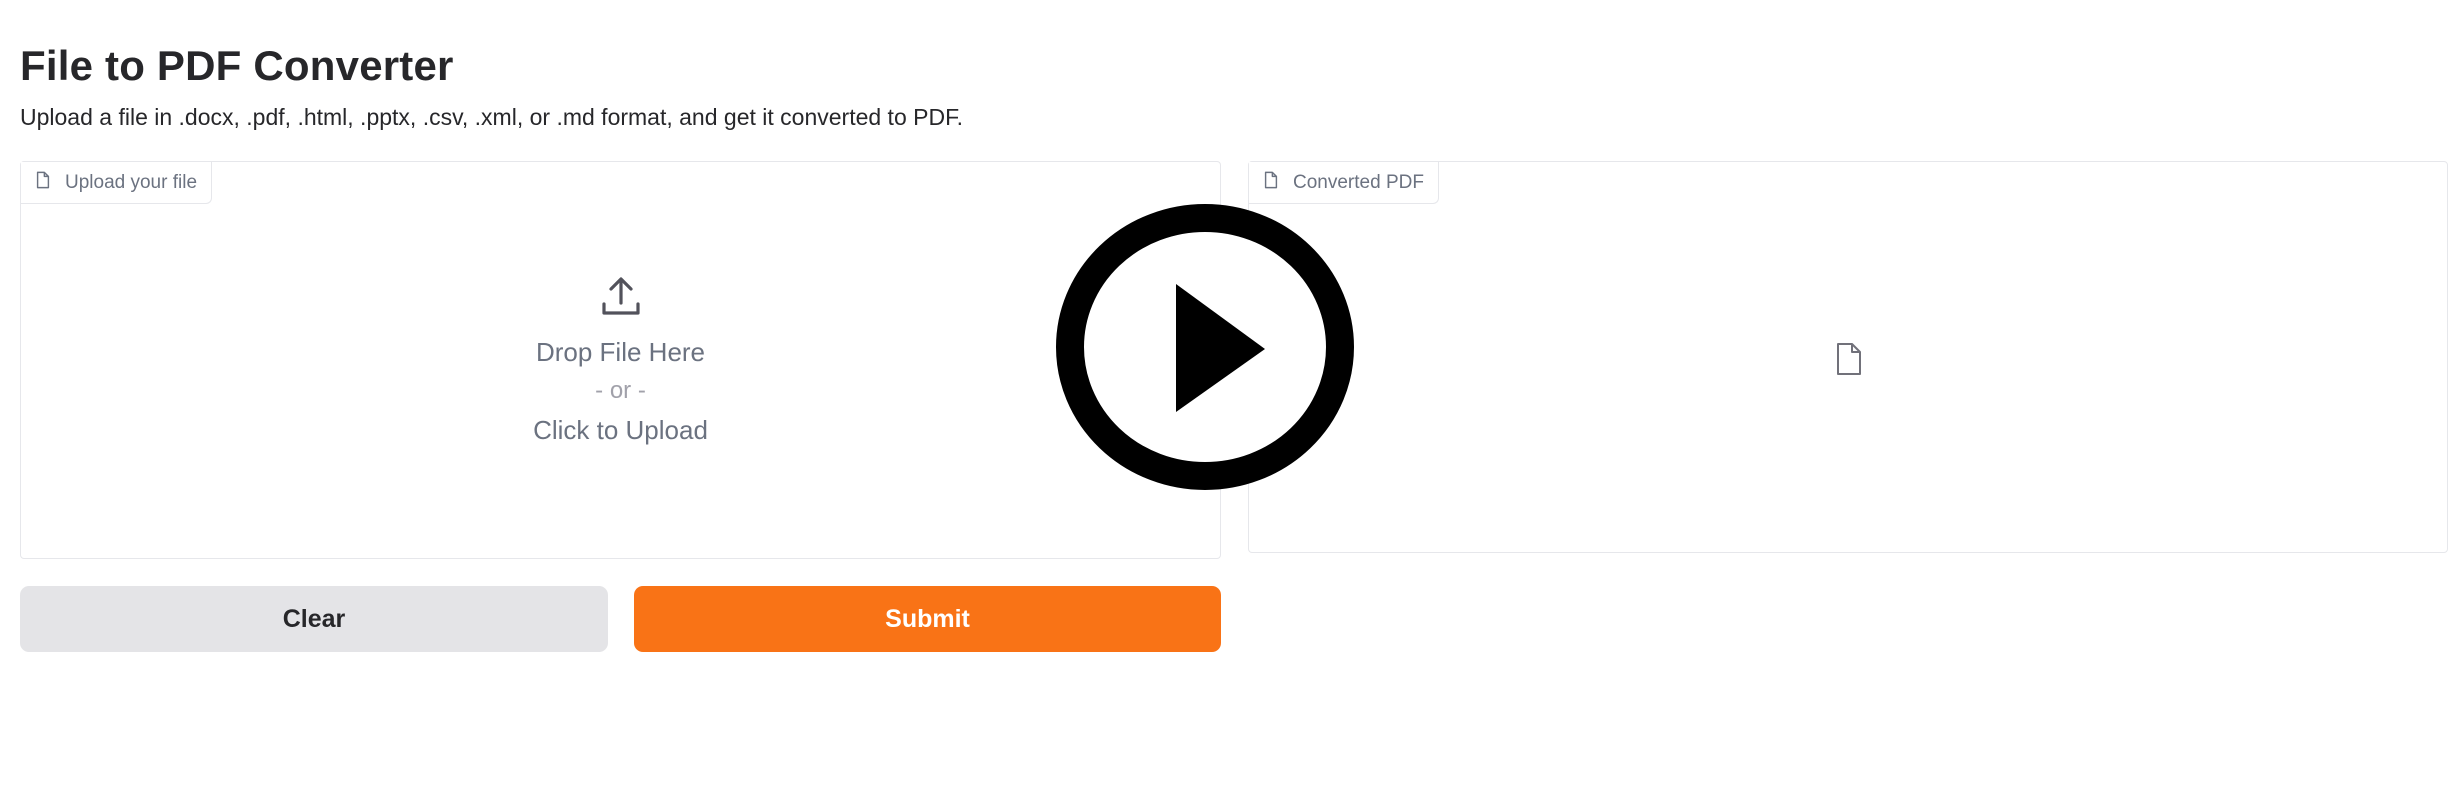 This screenshot has height=810, width=2453. Describe the element at coordinates (1358, 182) in the screenshot. I see `output-panel-label-text: Converted PDF` at that location.